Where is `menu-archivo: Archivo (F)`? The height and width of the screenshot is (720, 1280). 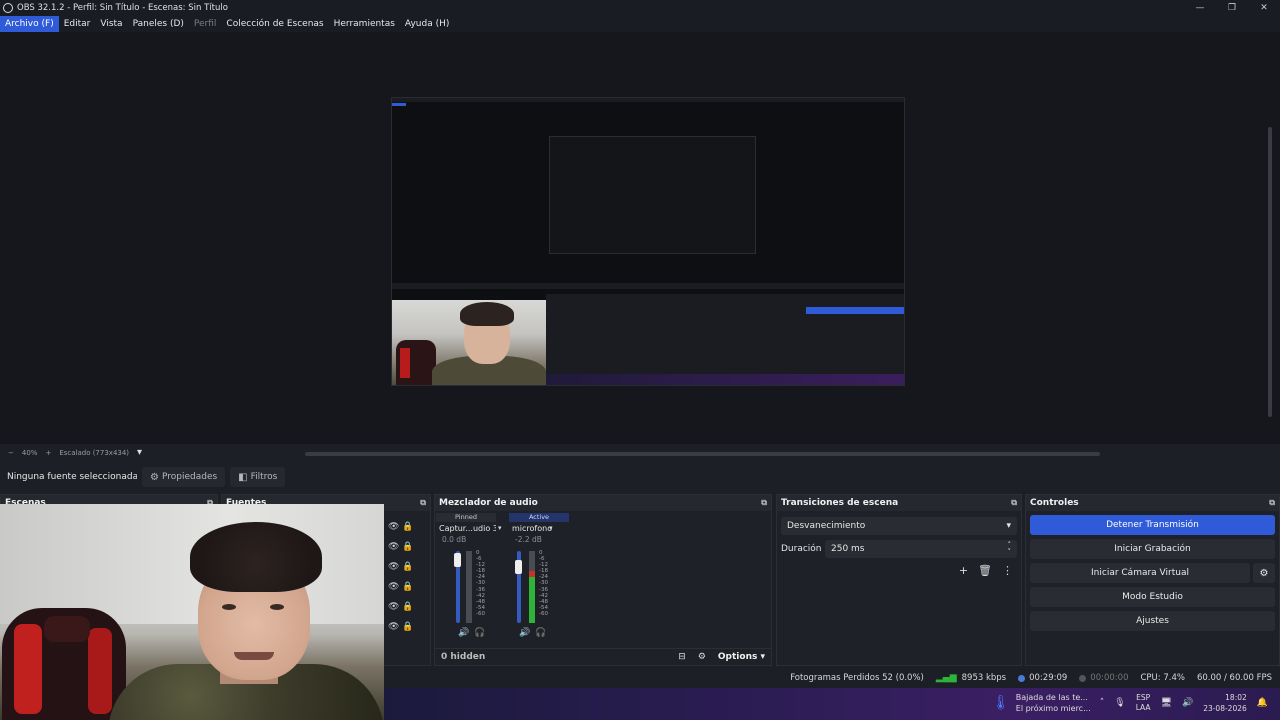 menu-archivo: Archivo (F) is located at coordinates (29, 24).